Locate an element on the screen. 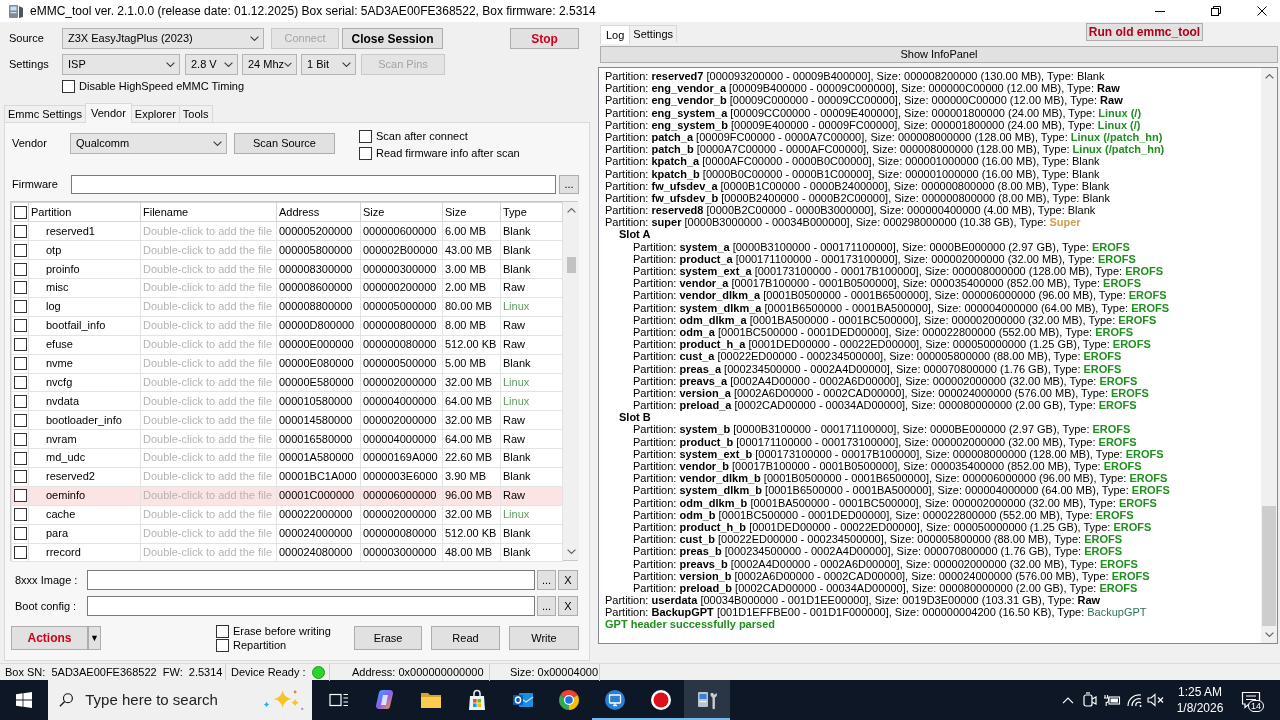 This screenshot has height=720, width=1280. interface-select: ISP is located at coordinates (121, 64).